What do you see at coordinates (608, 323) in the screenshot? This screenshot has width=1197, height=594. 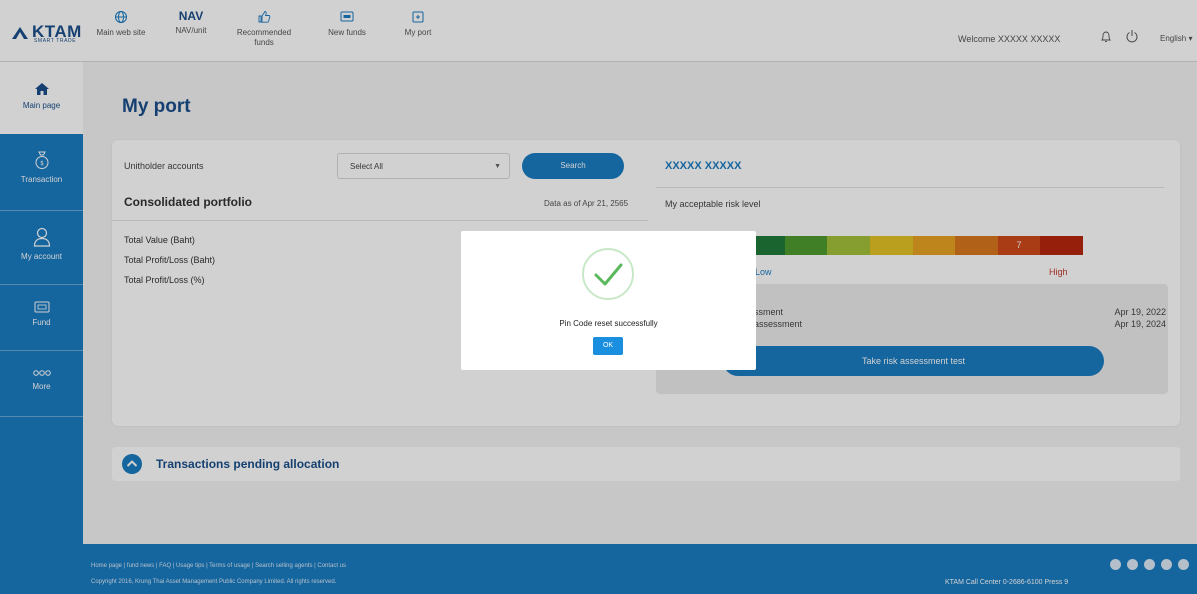 I see `dialog-message: Pin Code reset successfully` at bounding box center [608, 323].